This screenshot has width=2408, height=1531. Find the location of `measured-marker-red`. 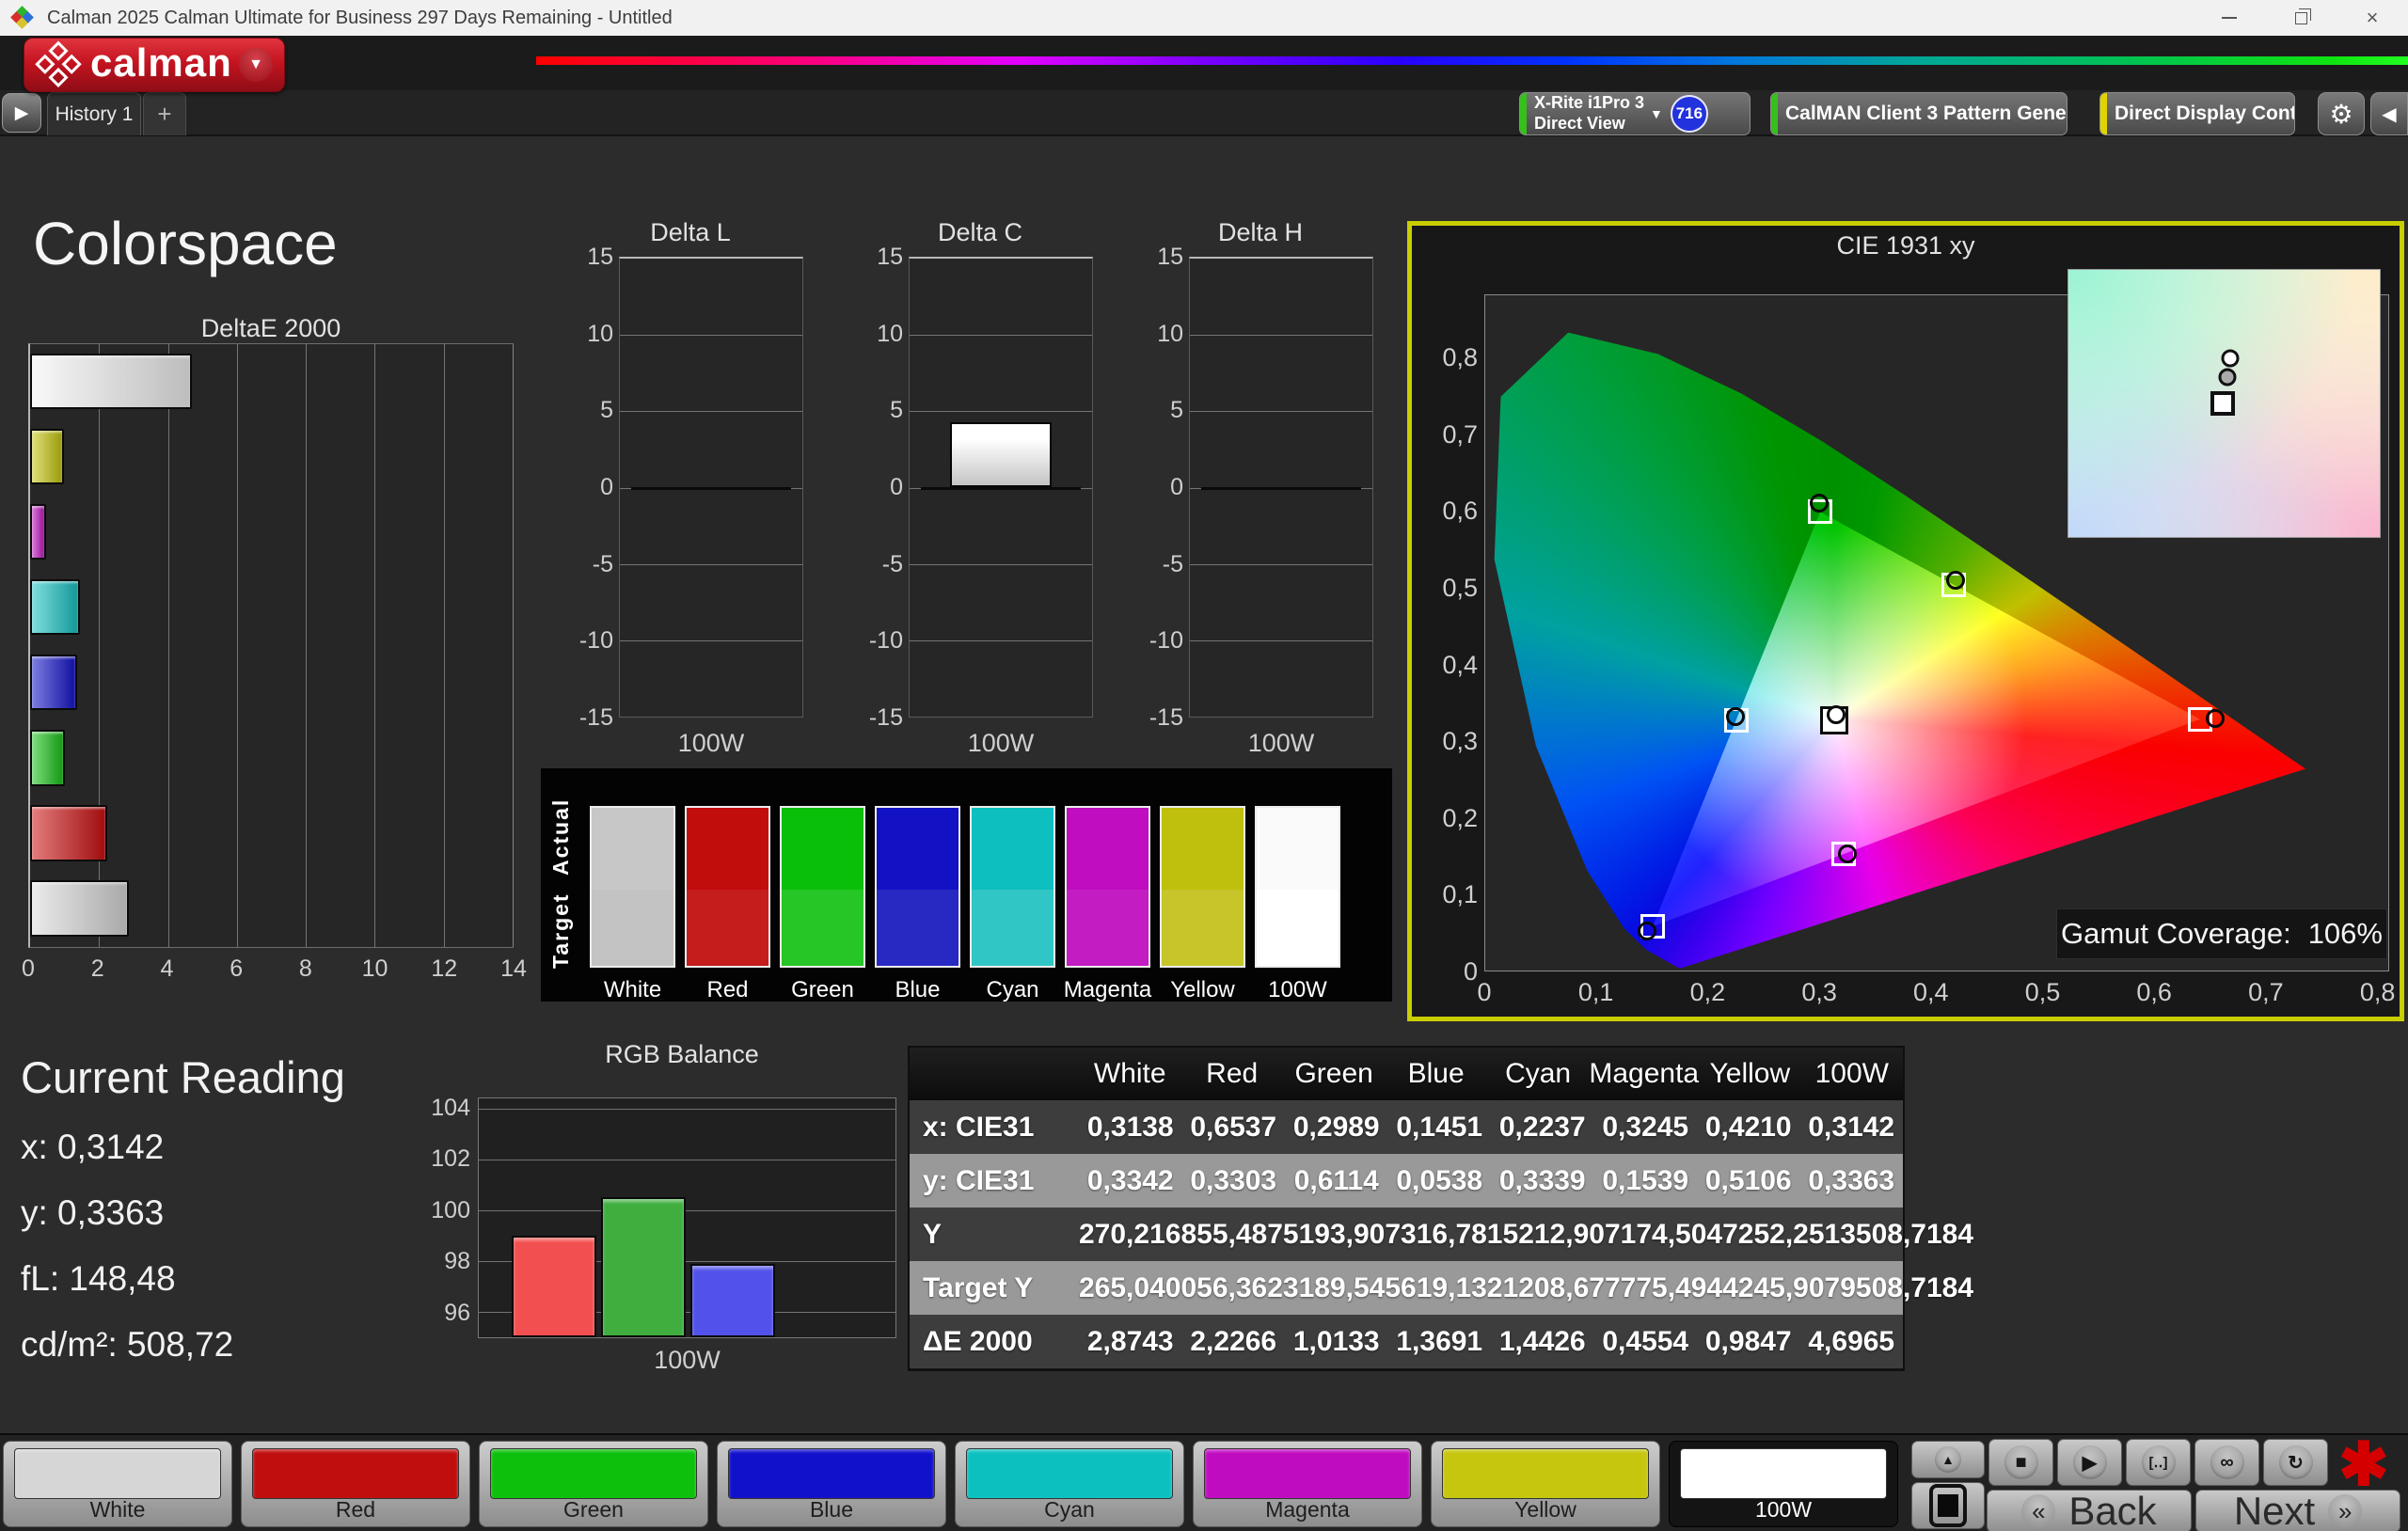

measured-marker-red is located at coordinates (2215, 719).